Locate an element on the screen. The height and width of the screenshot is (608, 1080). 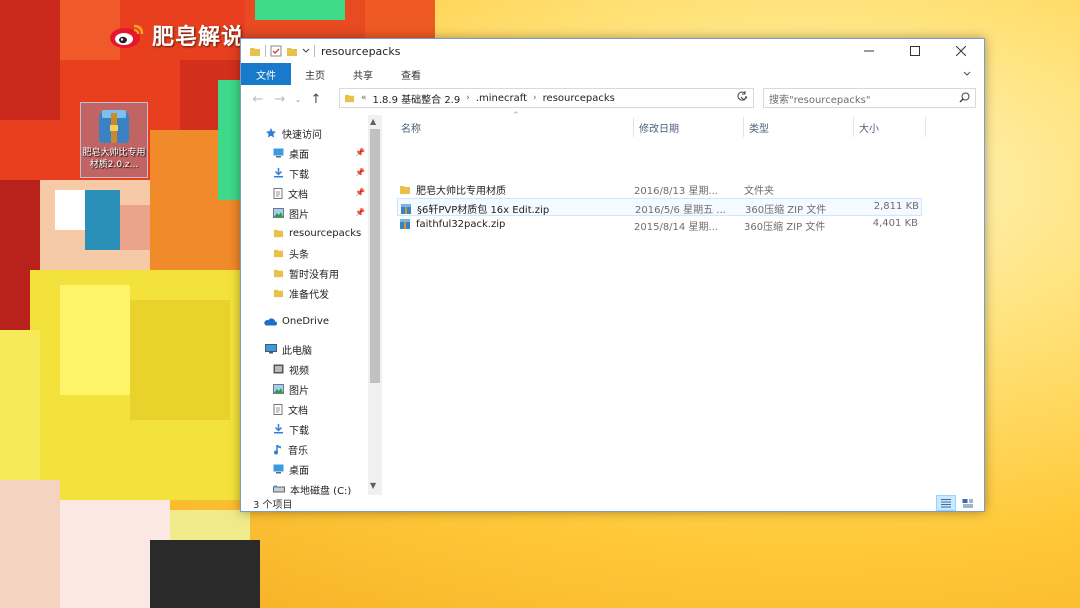
weibo-logo-icon is located at coordinates (127, 36).